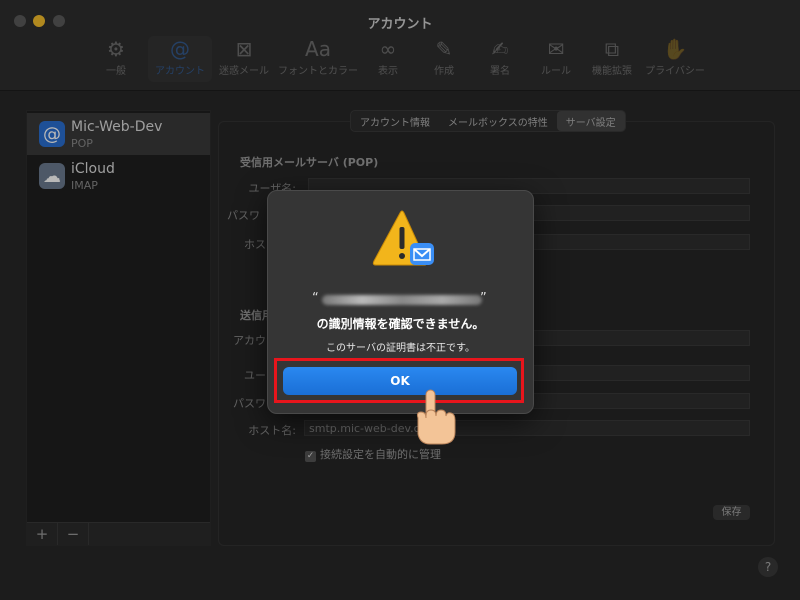  What do you see at coordinates (483, 298) in the screenshot?
I see `quote-close: ”` at bounding box center [483, 298].